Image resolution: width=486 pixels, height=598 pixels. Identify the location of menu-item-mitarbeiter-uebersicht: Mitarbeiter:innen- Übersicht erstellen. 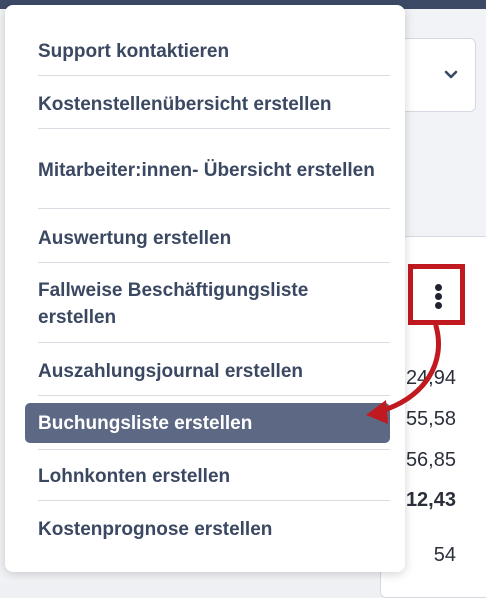
(207, 170).